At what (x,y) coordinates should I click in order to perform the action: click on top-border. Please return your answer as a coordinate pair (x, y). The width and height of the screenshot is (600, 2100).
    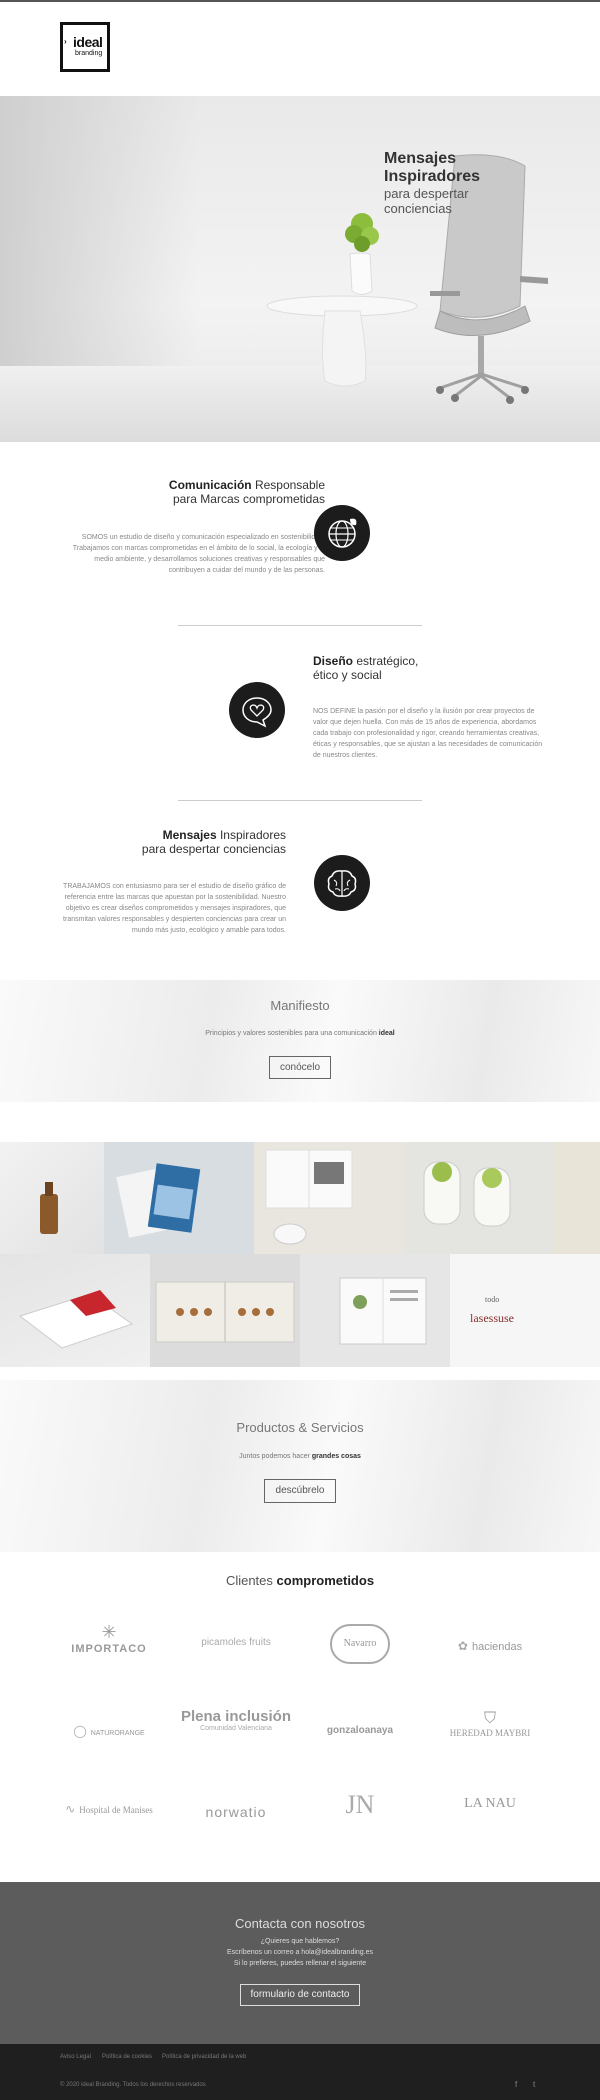
    Looking at the image, I should click on (300, 1).